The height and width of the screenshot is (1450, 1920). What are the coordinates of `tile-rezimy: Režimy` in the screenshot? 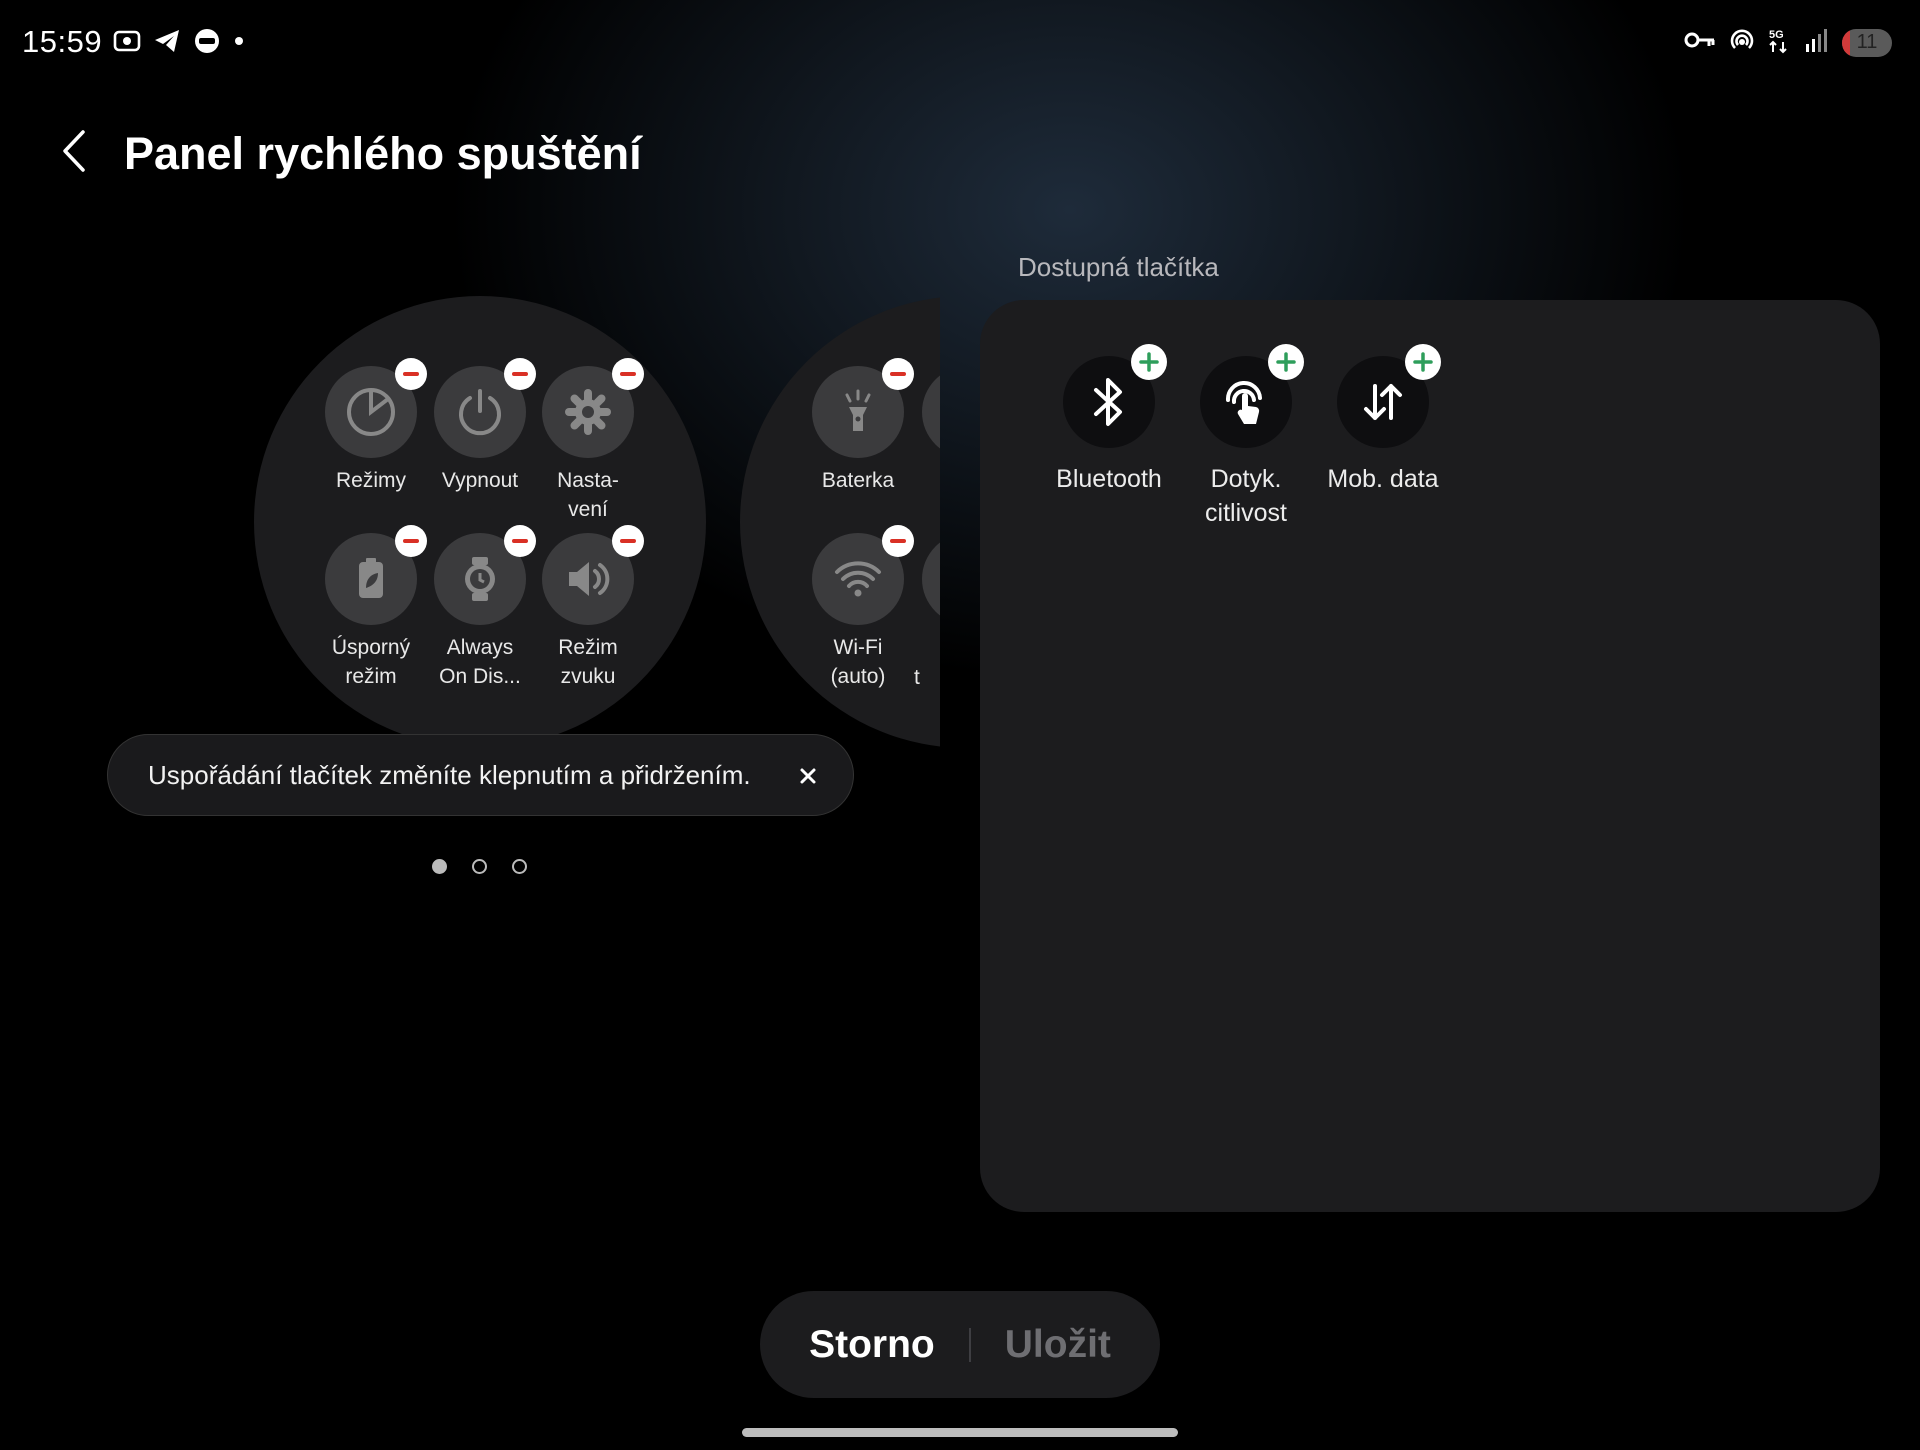 It's located at (371, 426).